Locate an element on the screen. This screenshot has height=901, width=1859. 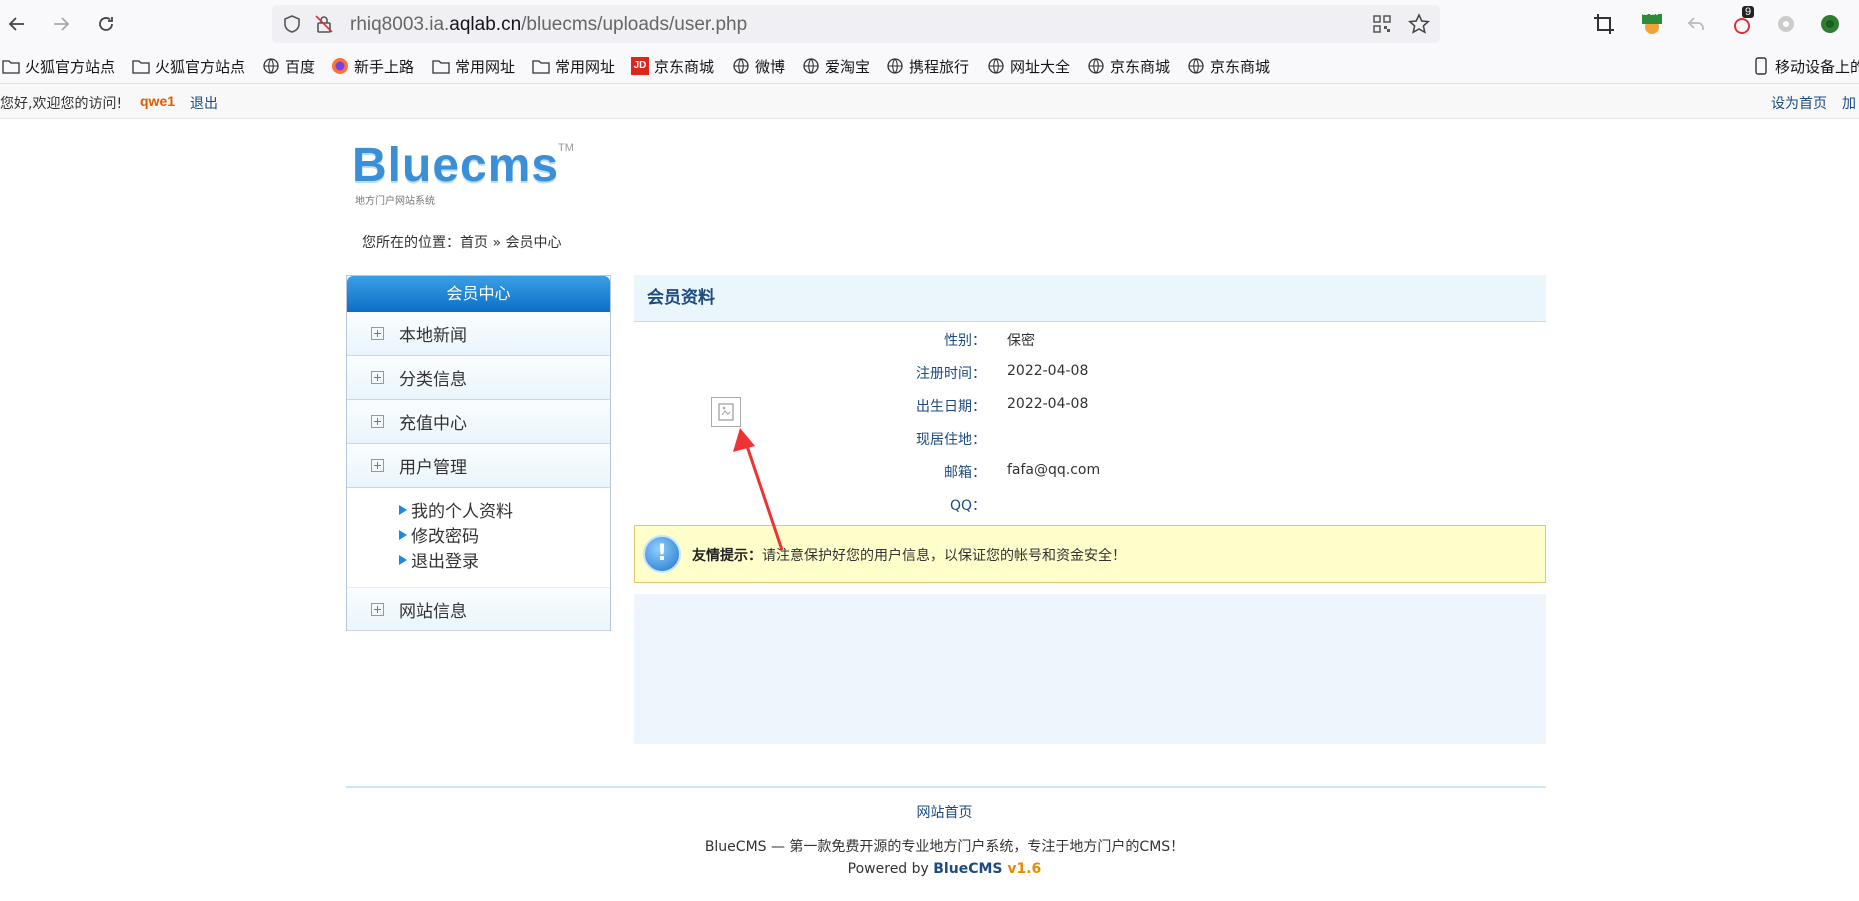
logout-link: 退出 is located at coordinates (204, 103).